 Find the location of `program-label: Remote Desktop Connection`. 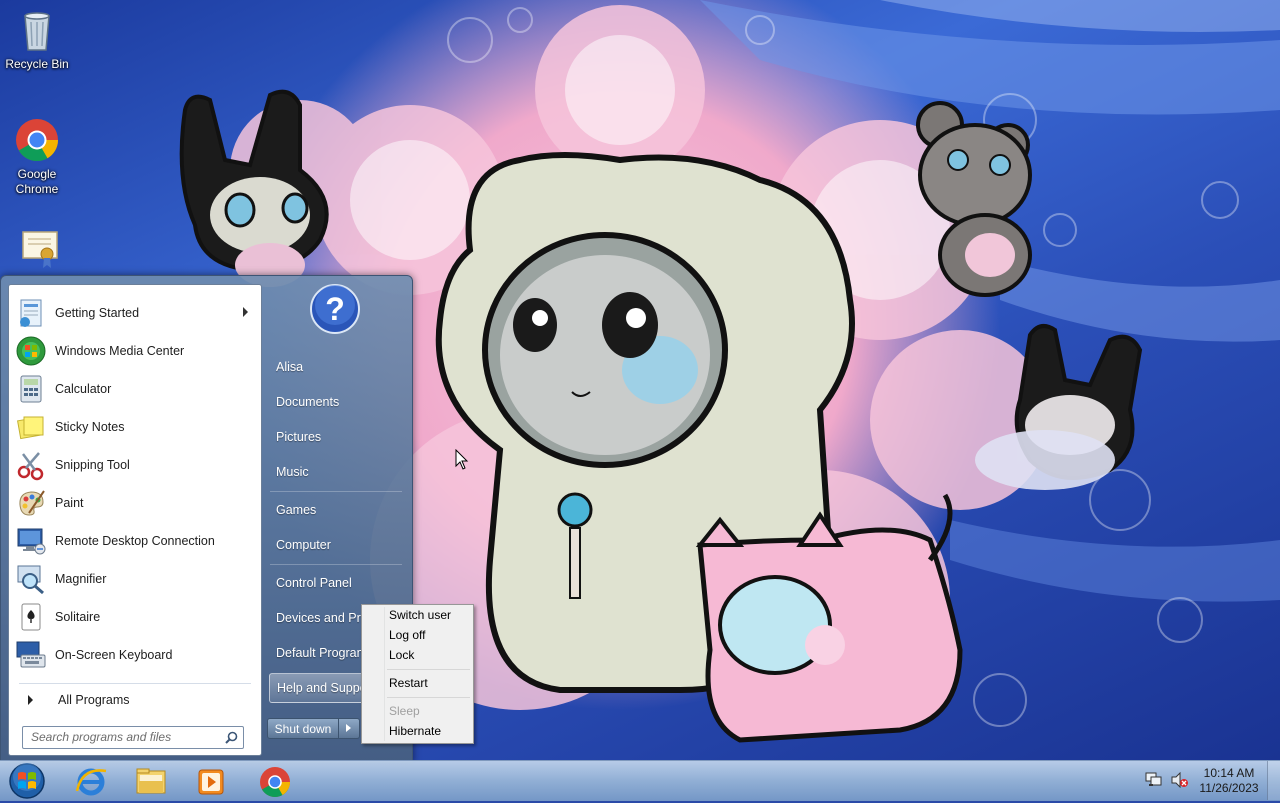

program-label: Remote Desktop Connection is located at coordinates (135, 541).